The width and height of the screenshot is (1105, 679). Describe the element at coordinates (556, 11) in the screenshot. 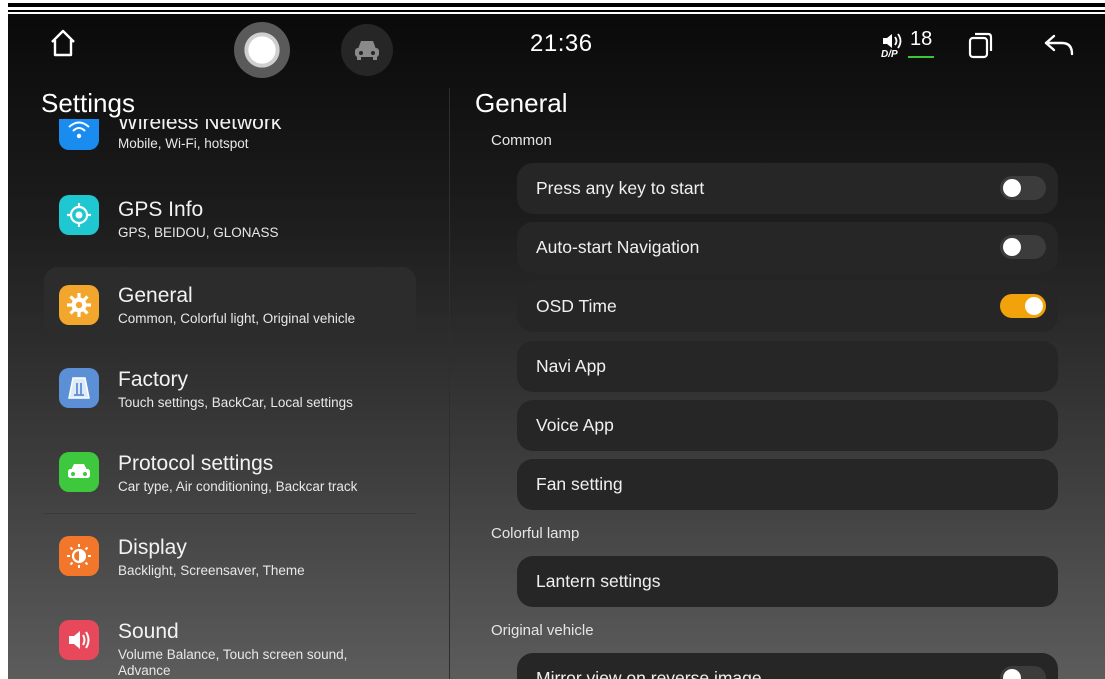

I see `top-border-line-thin` at that location.